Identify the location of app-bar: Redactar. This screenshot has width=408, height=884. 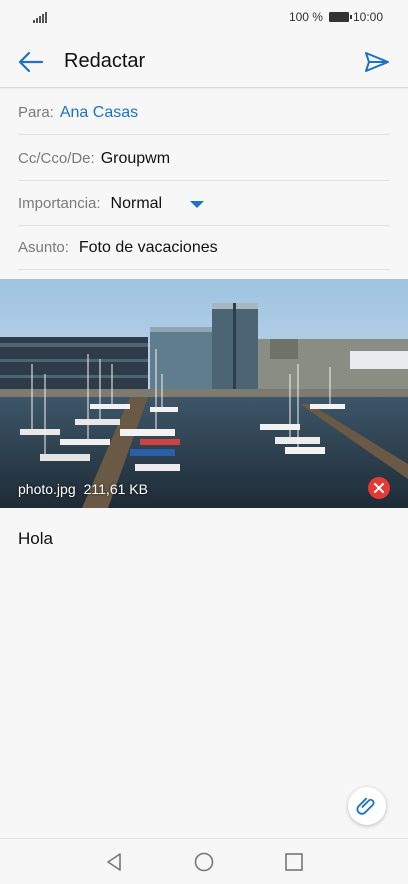
(204, 62).